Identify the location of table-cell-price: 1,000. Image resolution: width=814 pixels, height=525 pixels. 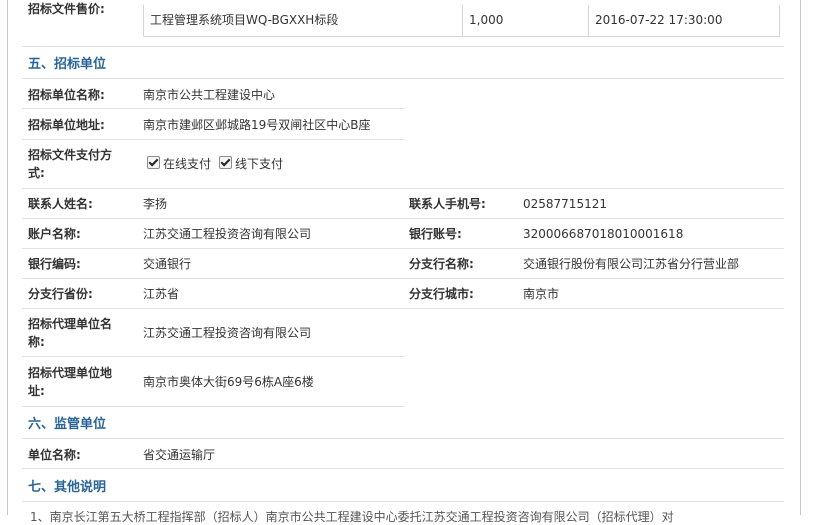
(526, 20).